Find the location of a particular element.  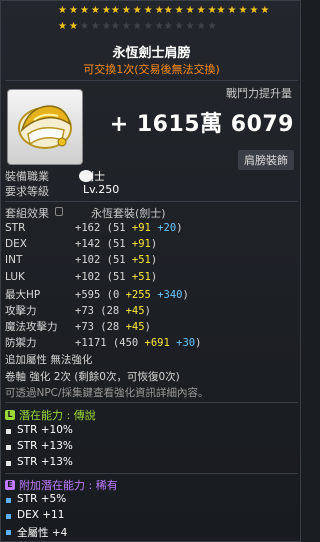

extra-attr: 追加屬性 無法強化 is located at coordinates (49, 360).